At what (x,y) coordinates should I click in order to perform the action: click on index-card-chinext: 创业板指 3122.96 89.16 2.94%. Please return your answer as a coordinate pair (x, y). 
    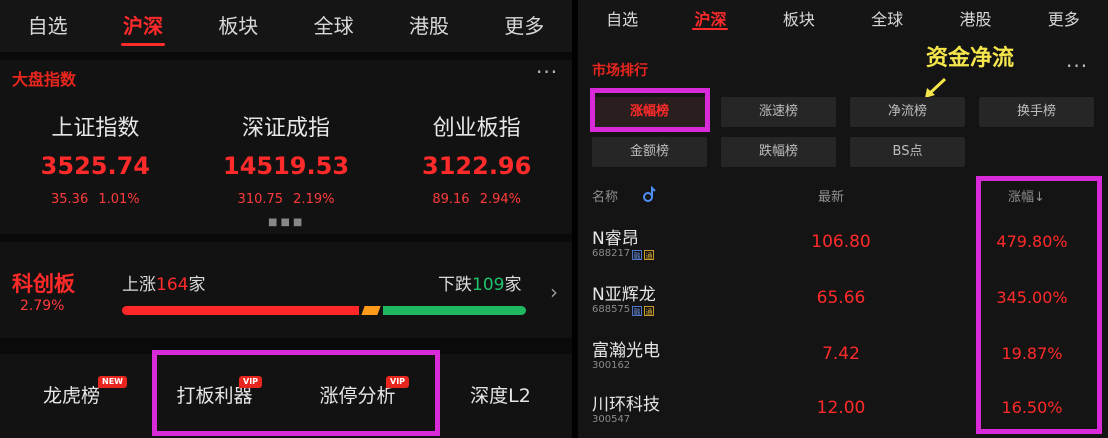
    Looking at the image, I should click on (476, 158).